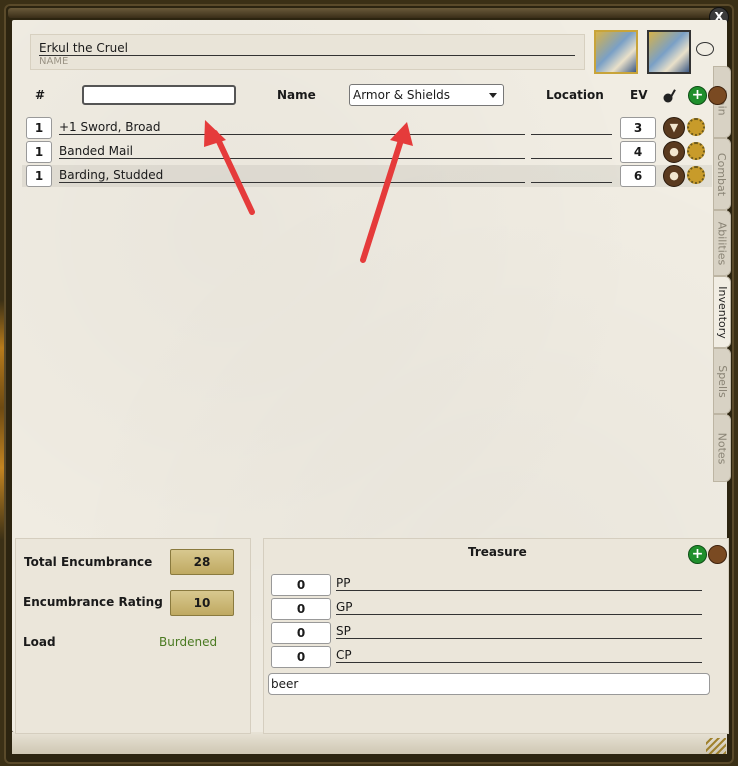  What do you see at coordinates (717, 554) in the screenshot?
I see `edit-coins-button` at bounding box center [717, 554].